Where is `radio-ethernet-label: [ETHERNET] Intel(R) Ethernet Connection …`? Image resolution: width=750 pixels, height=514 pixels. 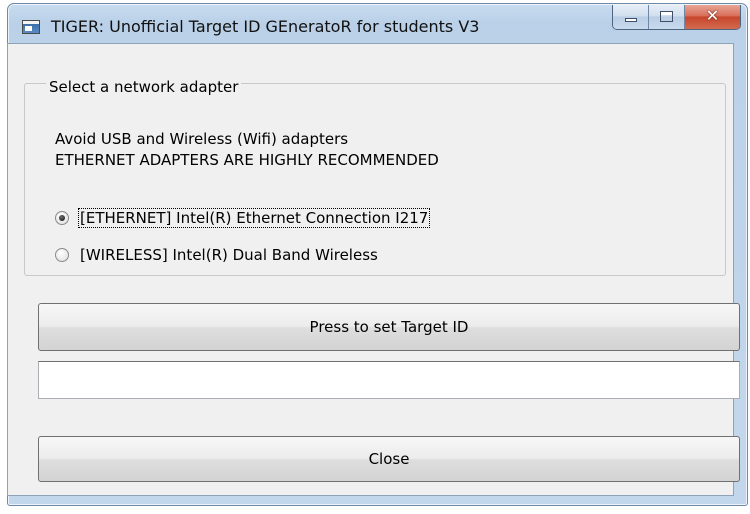
radio-ethernet-label: [ETHERNET] Intel(R) Ethernet Connection … is located at coordinates (254, 218).